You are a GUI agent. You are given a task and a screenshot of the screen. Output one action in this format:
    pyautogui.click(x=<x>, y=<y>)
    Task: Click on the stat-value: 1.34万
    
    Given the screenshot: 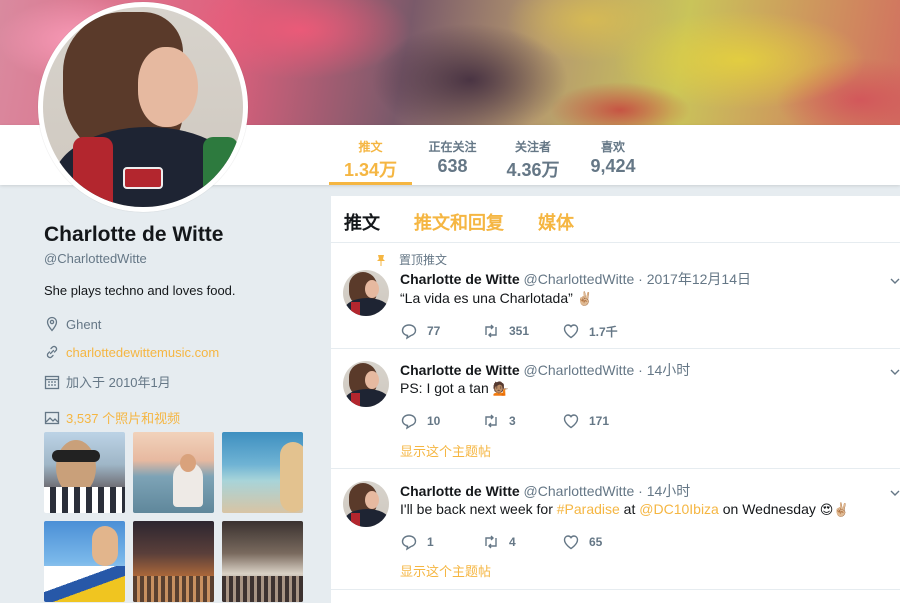 What is the action you would take?
    pyautogui.click(x=370, y=170)
    